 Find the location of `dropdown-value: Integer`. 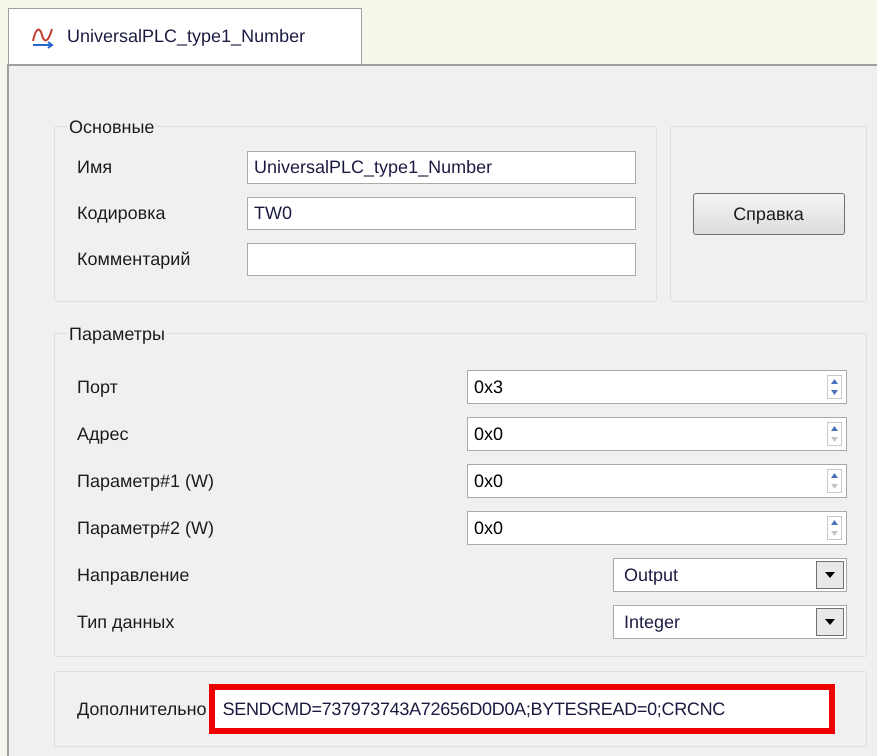

dropdown-value: Integer is located at coordinates (653, 622).